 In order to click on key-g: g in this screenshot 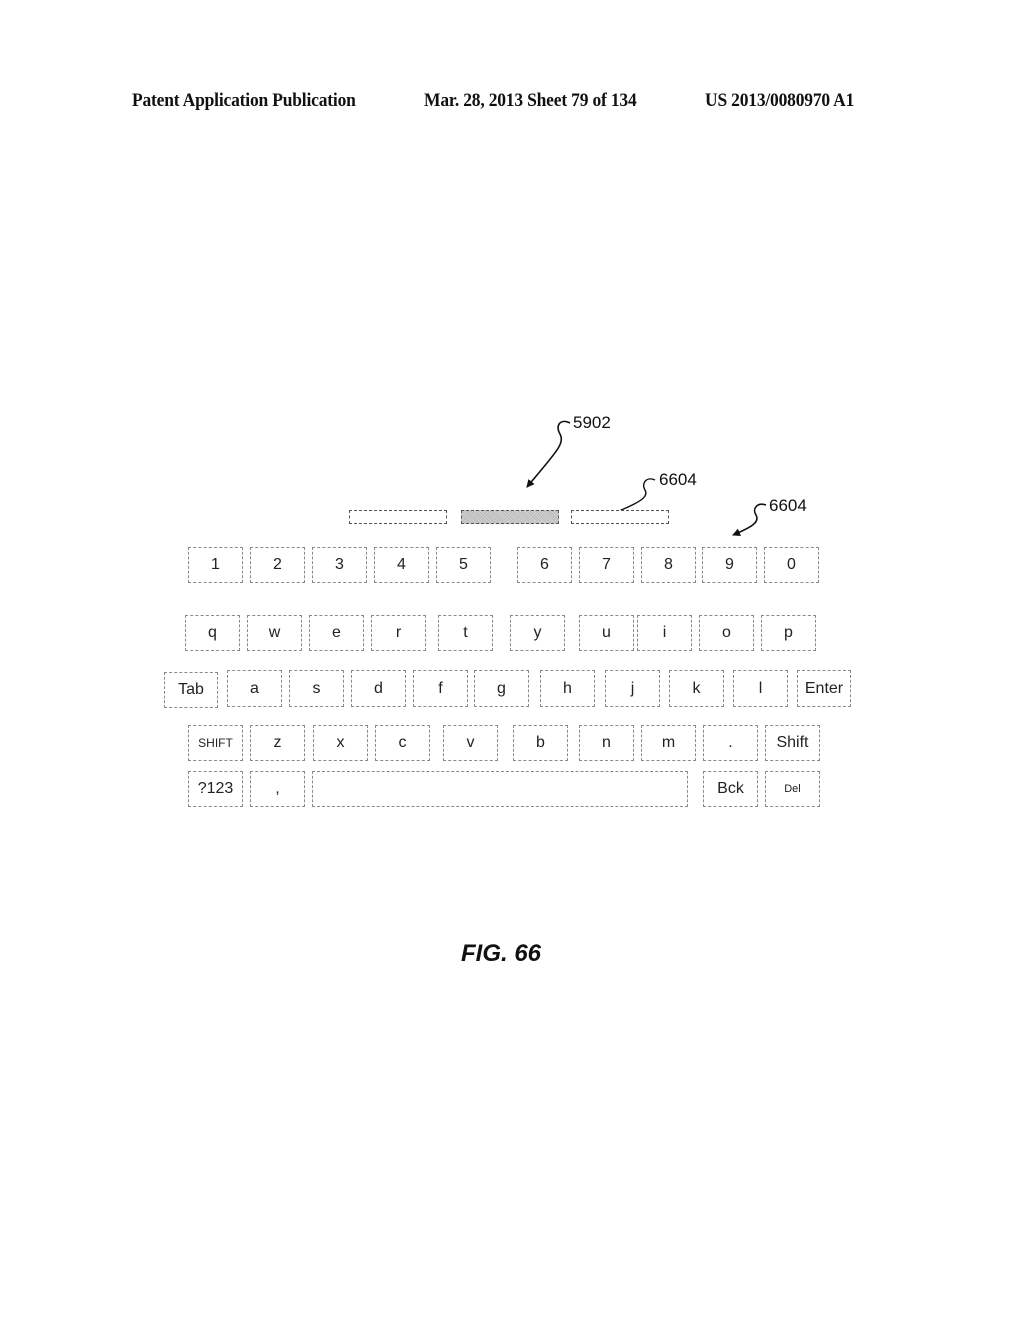, I will do `click(501, 688)`.